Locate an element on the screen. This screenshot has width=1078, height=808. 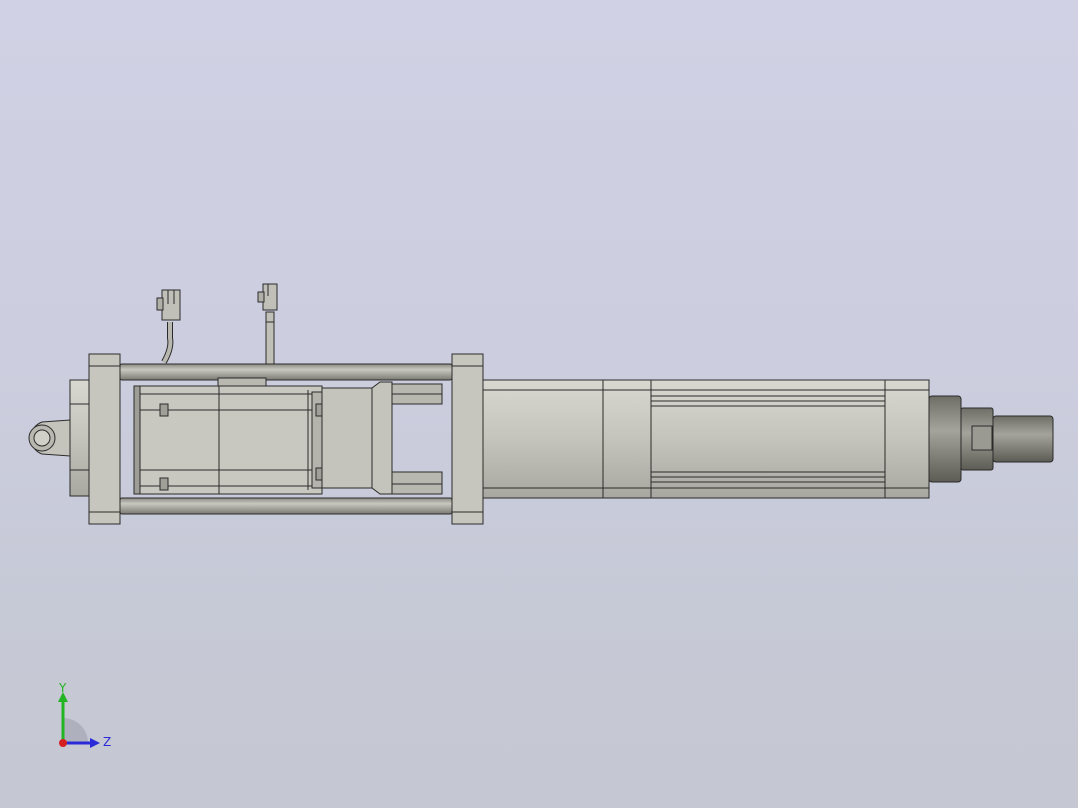
encoder-cable is located at coordinates (267, 324).